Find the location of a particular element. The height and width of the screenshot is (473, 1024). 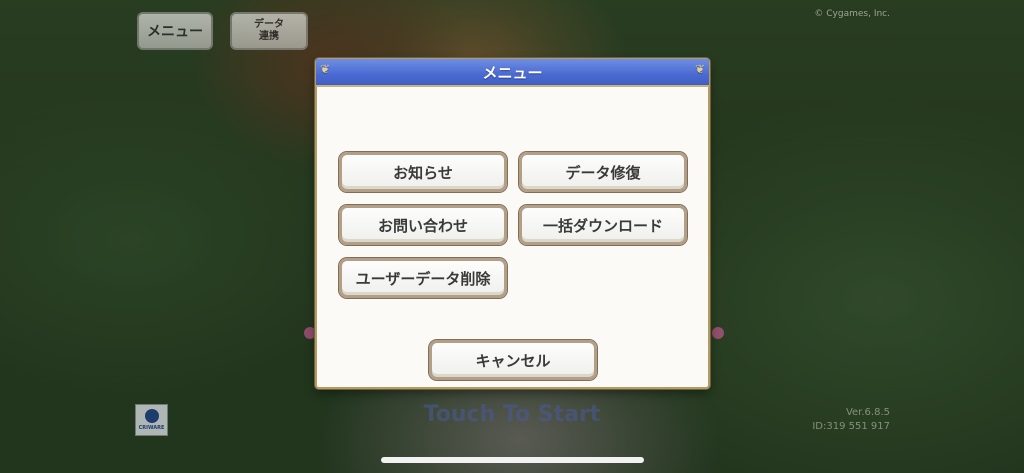

data-repair-button: データ修復 is located at coordinates (603, 172).